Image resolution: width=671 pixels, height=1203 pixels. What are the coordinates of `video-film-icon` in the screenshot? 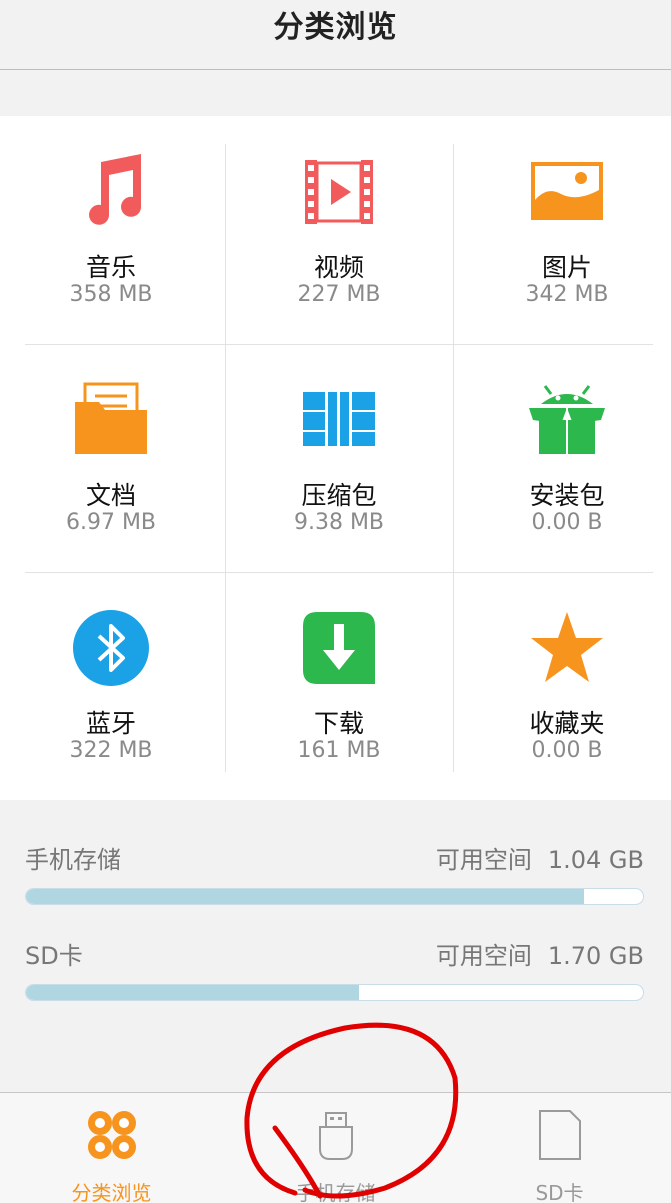 It's located at (339, 192).